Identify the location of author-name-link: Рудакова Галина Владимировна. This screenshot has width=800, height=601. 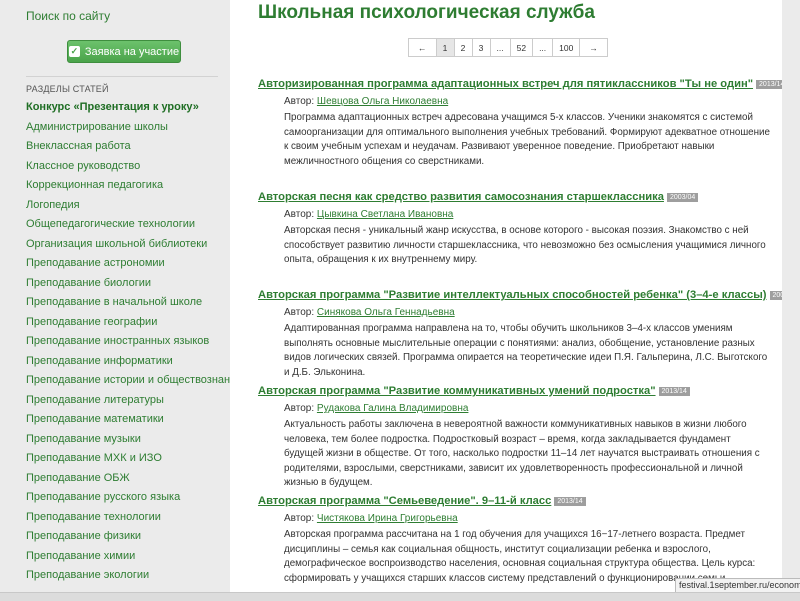
(393, 408).